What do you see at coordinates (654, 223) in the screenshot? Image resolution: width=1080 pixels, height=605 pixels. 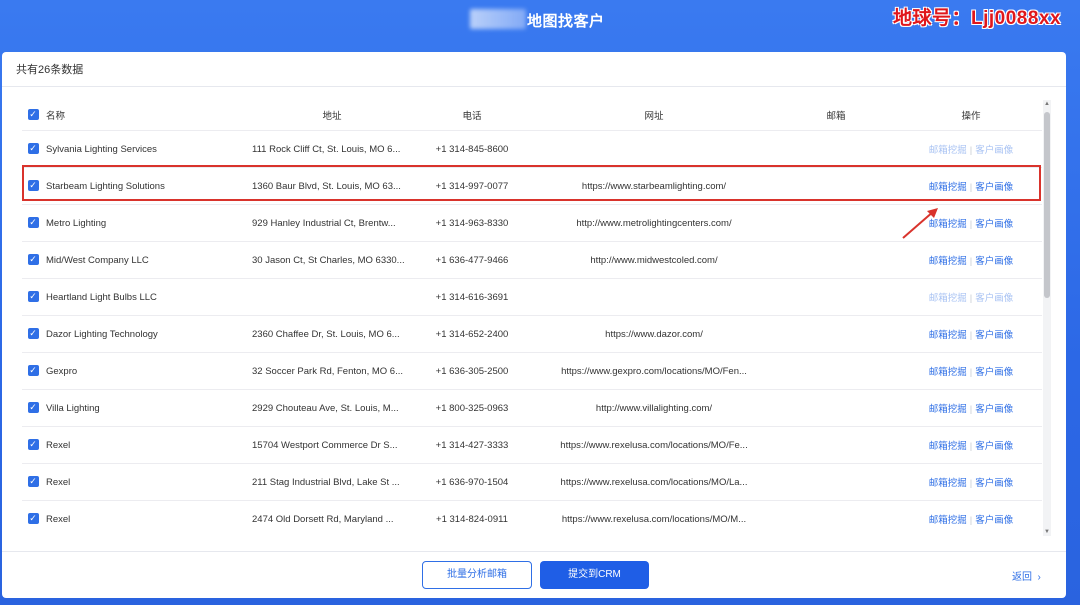 I see `cell-website: http://www.metrolightingcenters.com/` at bounding box center [654, 223].